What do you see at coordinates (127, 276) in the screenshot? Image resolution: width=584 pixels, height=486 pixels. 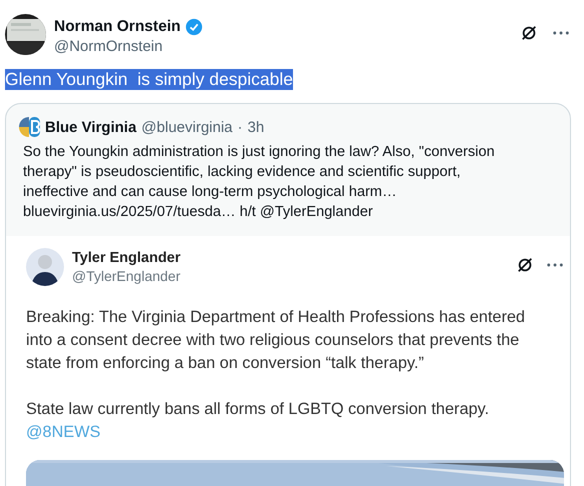 I see `screenshot-author-handle: @TylerEnglander` at bounding box center [127, 276].